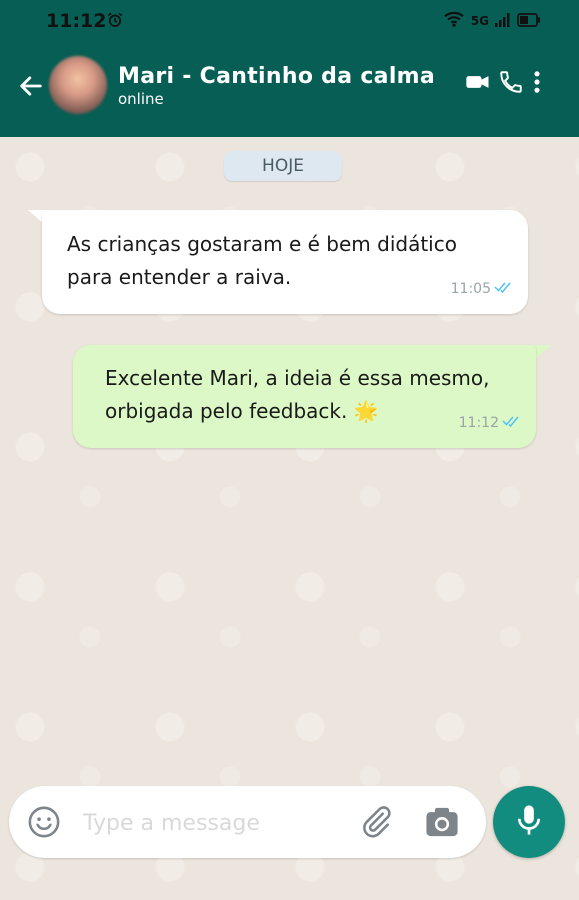 The image size is (579, 900). I want to click on mic-icon, so click(529, 822).